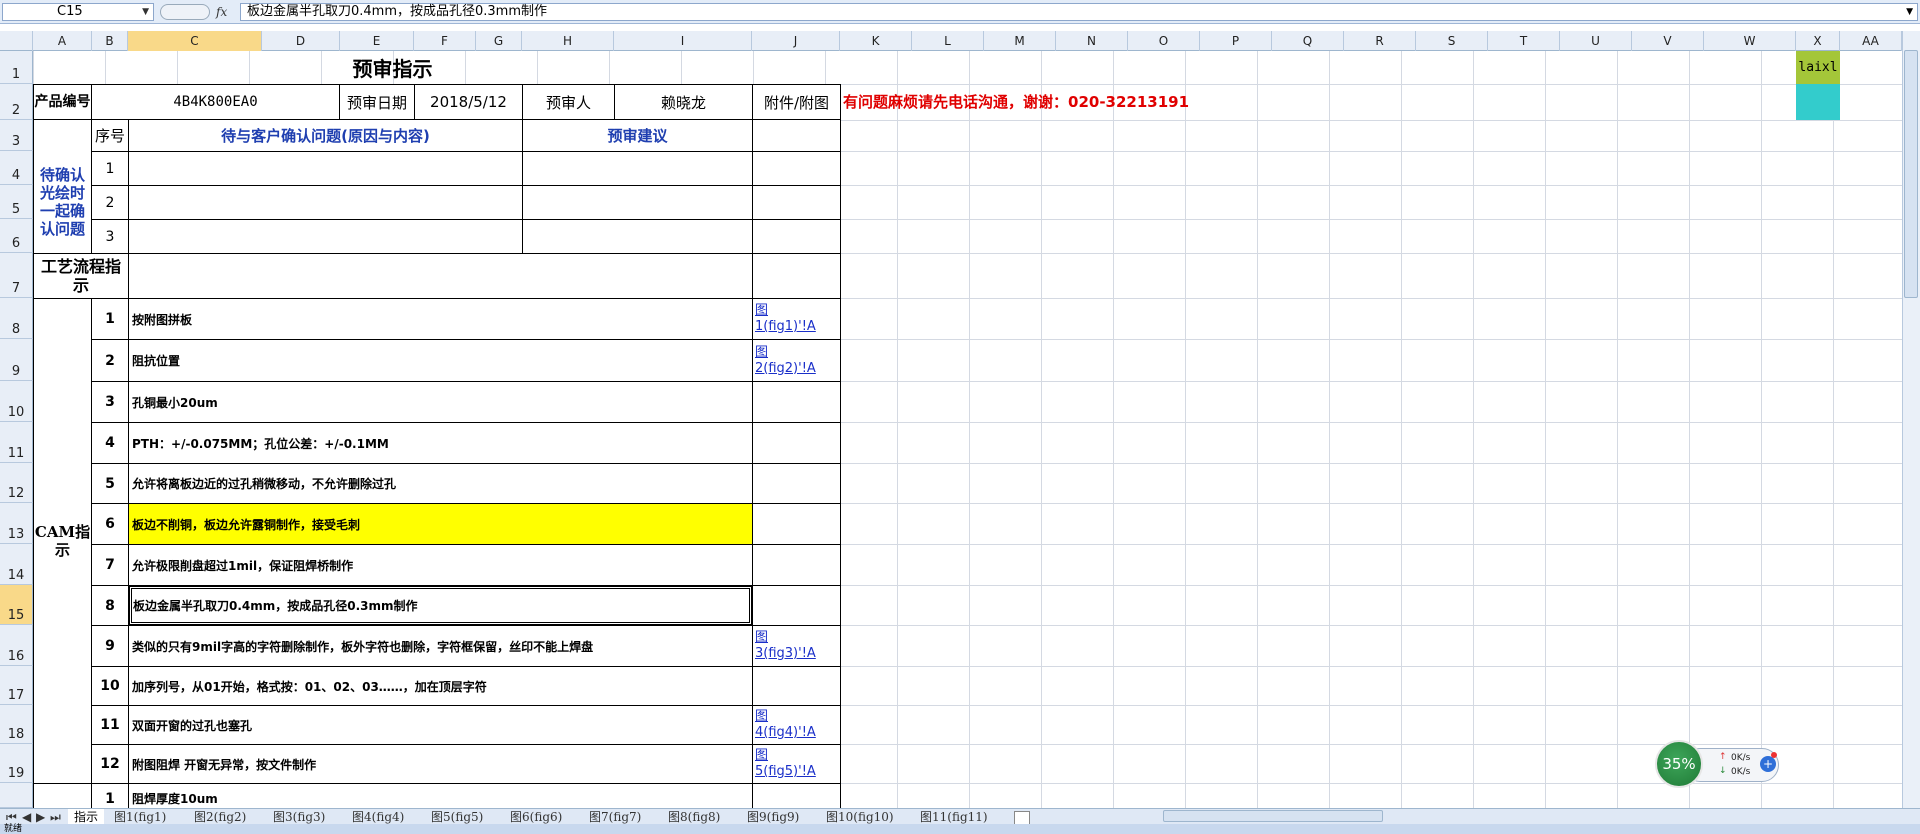 Image resolution: width=1920 pixels, height=834 pixels. What do you see at coordinates (440, 725) in the screenshot?
I see `cam-item-text: 双面开窗的过孔也塞孔` at bounding box center [440, 725].